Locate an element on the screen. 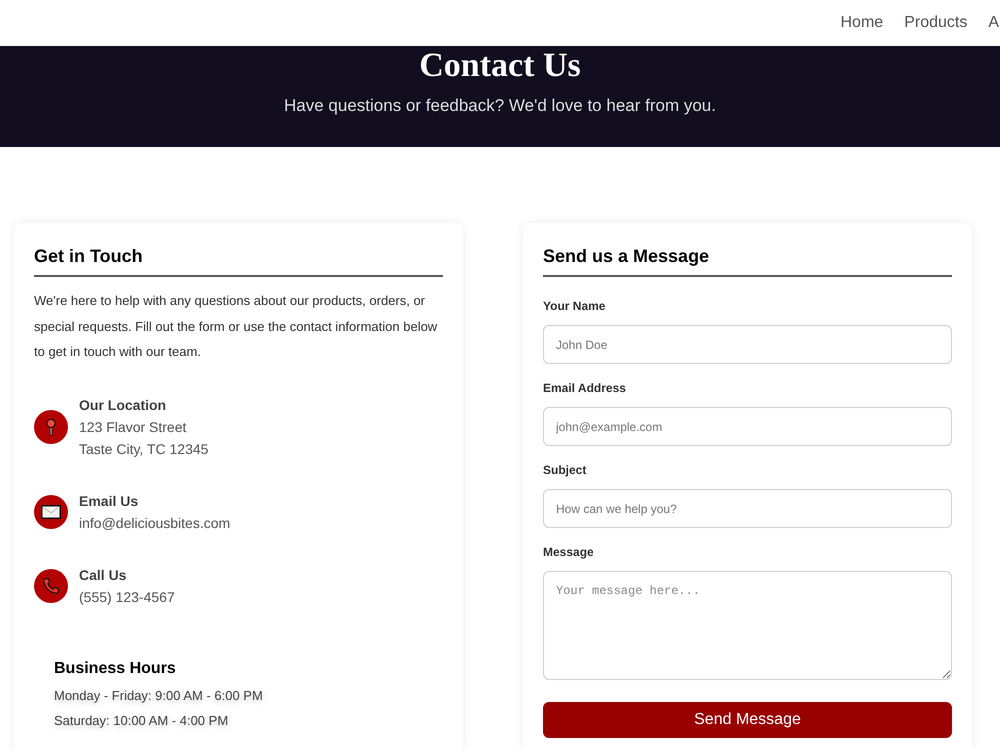 The image size is (1000, 750). field-label: Subject is located at coordinates (565, 470).